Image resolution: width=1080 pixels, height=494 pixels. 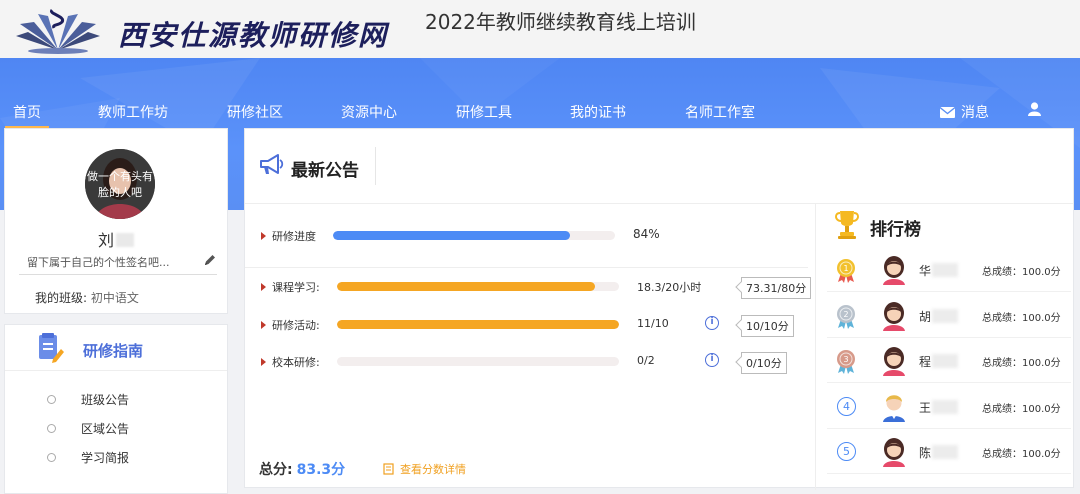 I want to click on trophy-icon, so click(x=847, y=225).